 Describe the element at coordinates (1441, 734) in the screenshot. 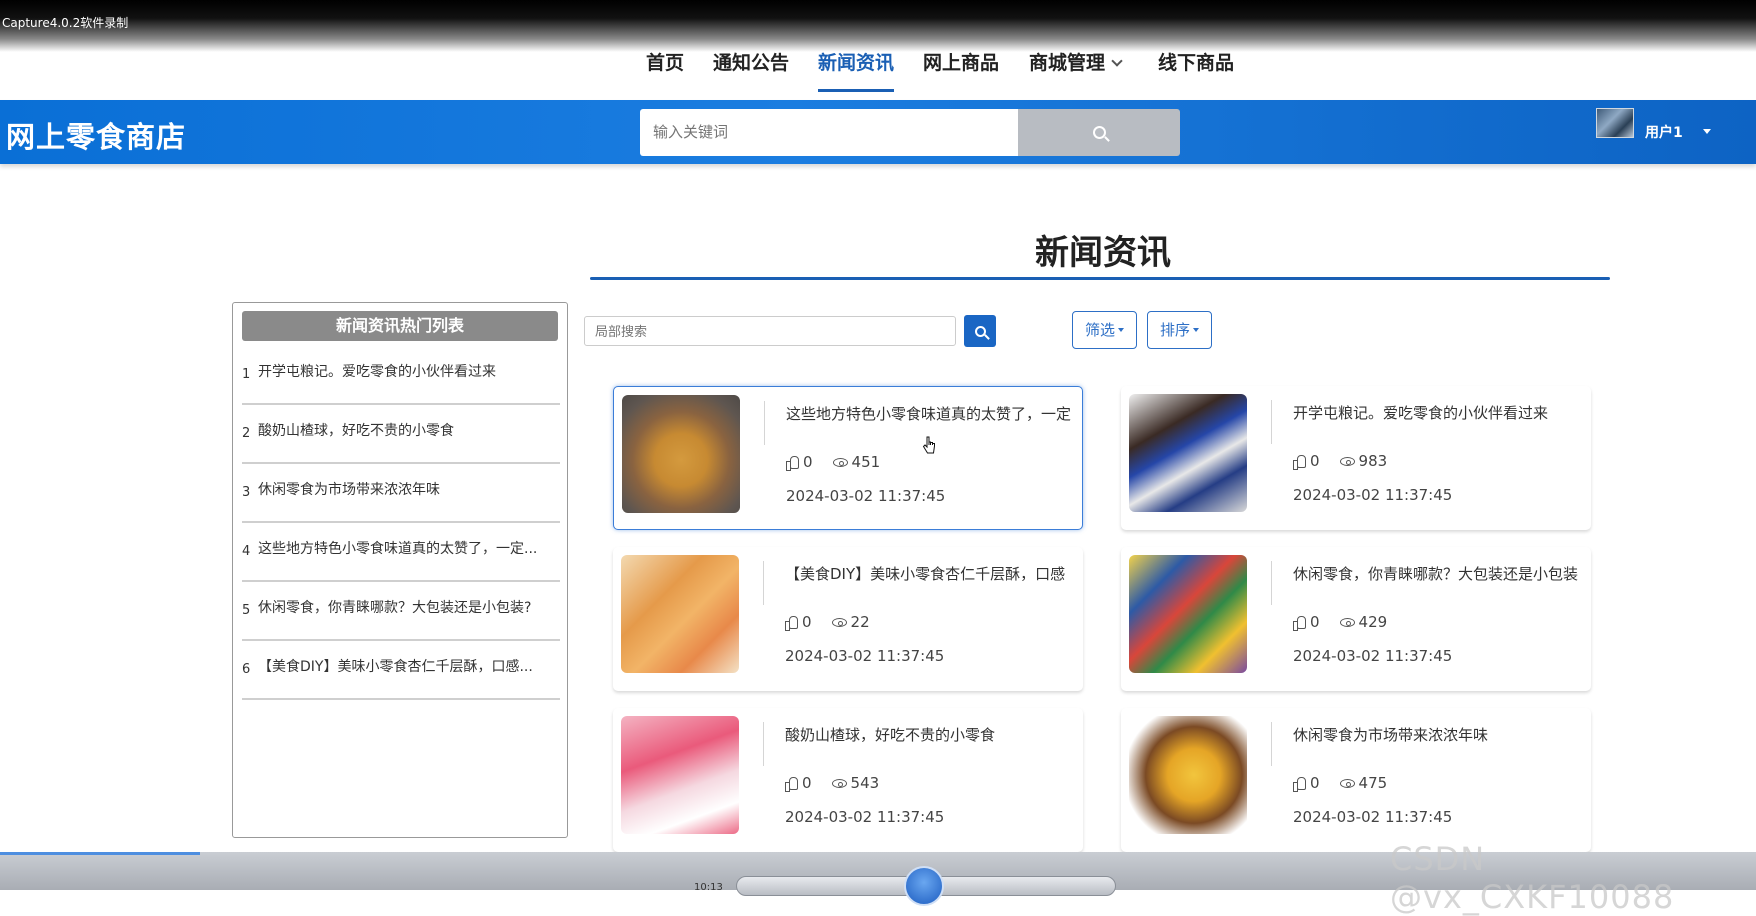

I see `news-title: 休闲零食为市场带来浓浓年味` at that location.